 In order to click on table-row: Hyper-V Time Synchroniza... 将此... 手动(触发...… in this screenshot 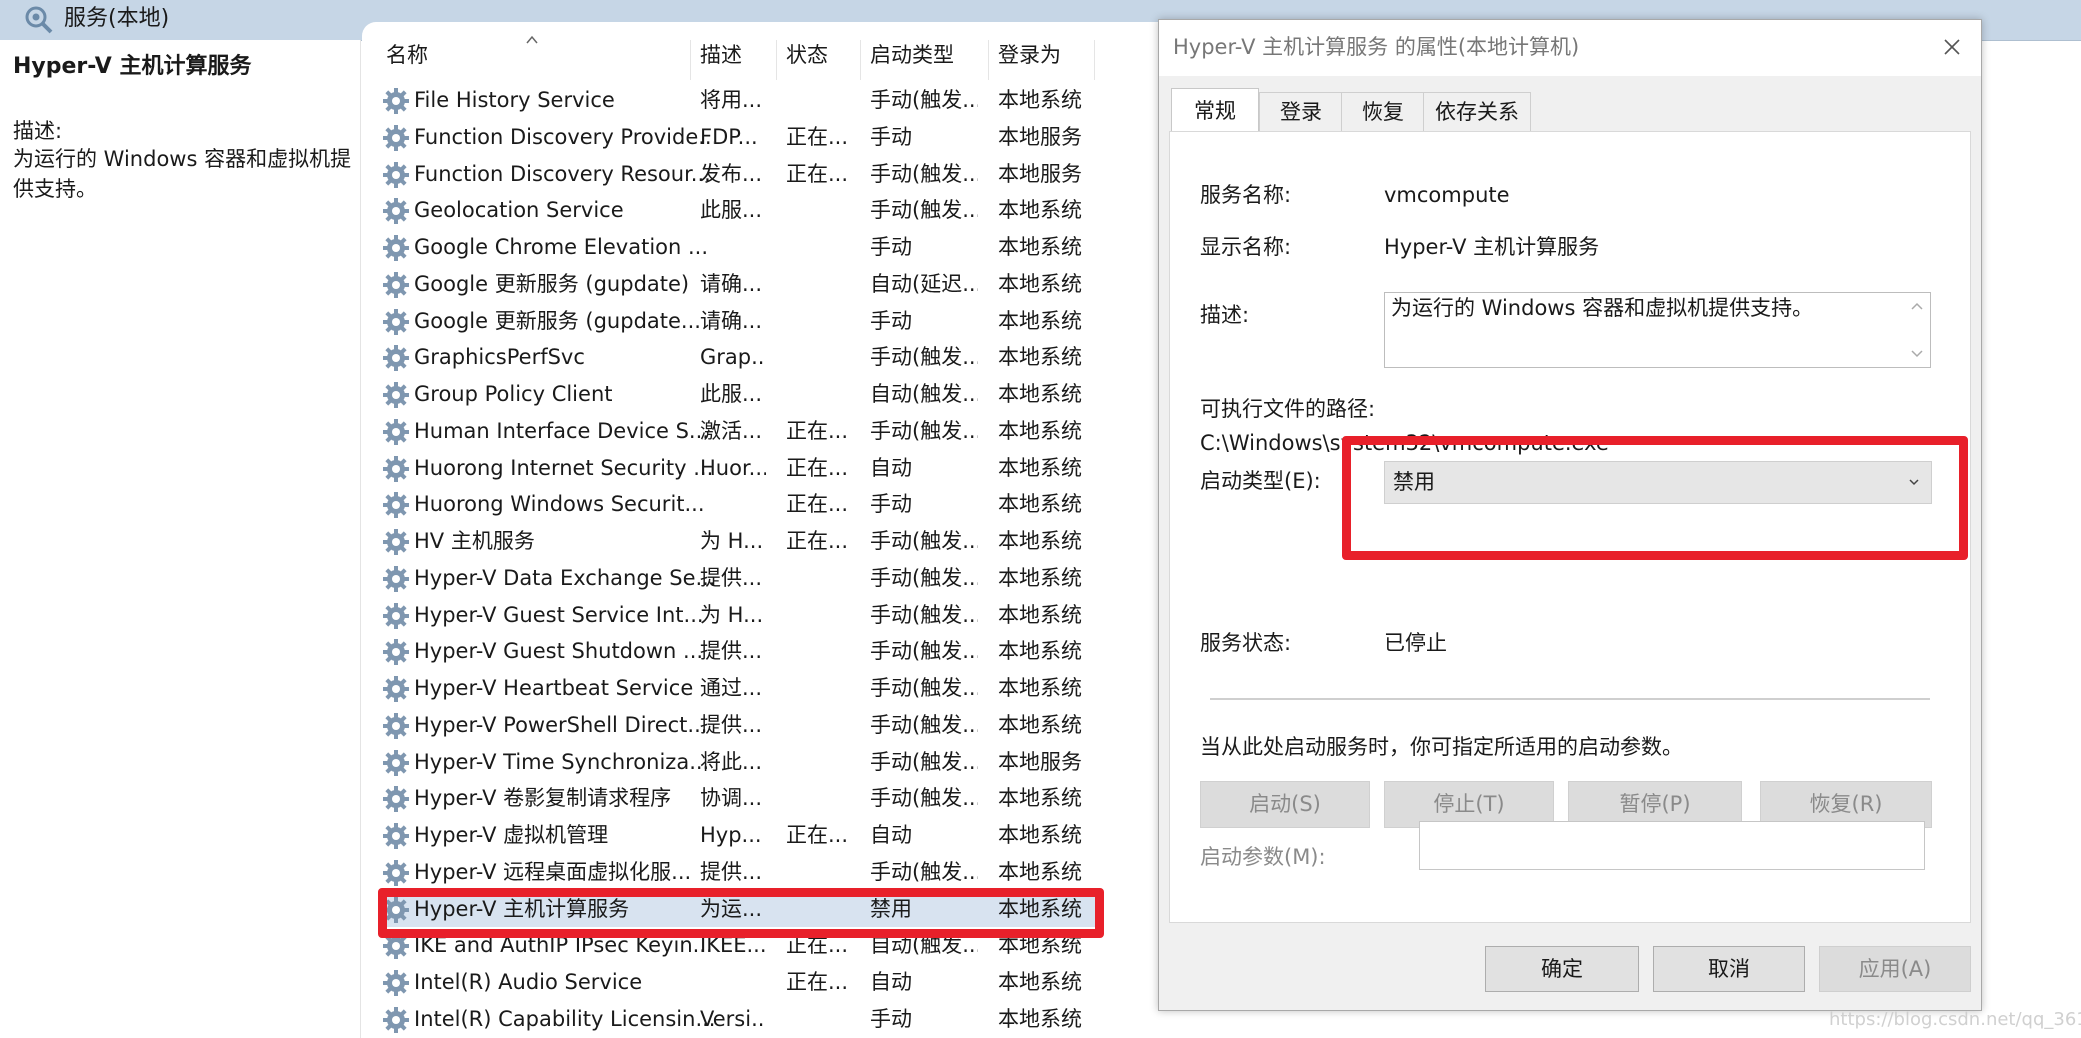, I will do `click(739, 762)`.